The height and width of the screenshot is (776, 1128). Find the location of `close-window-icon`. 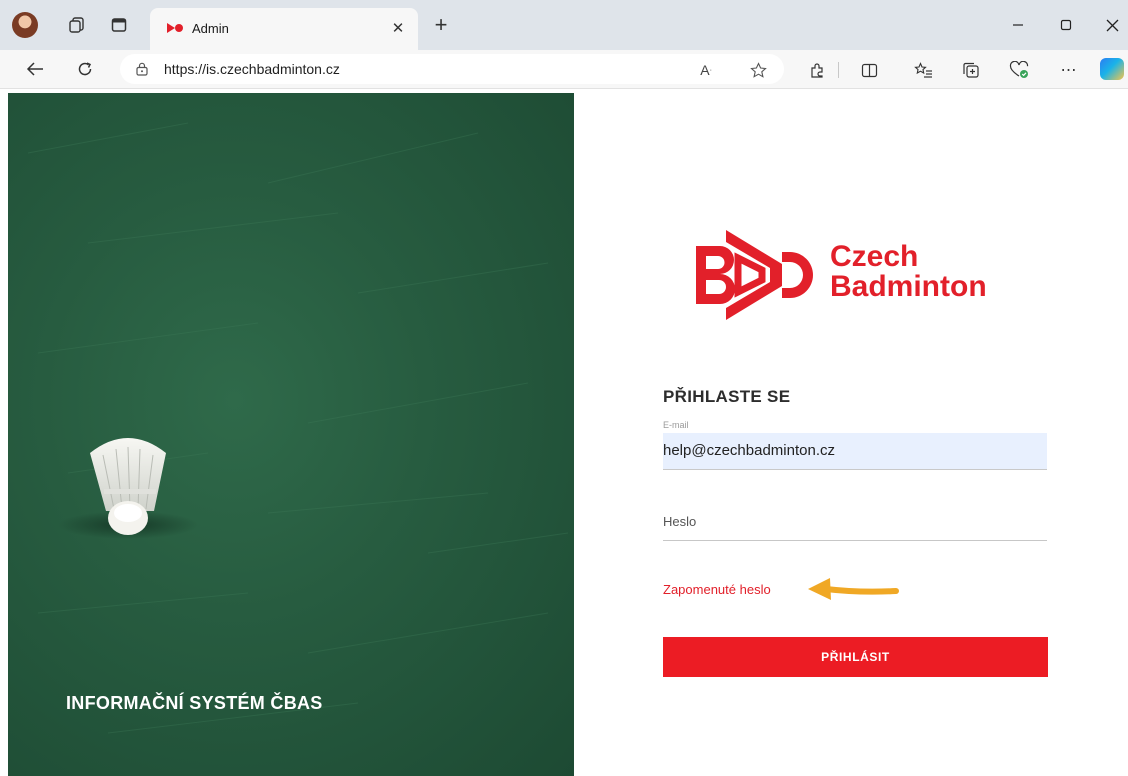

close-window-icon is located at coordinates (1112, 25).